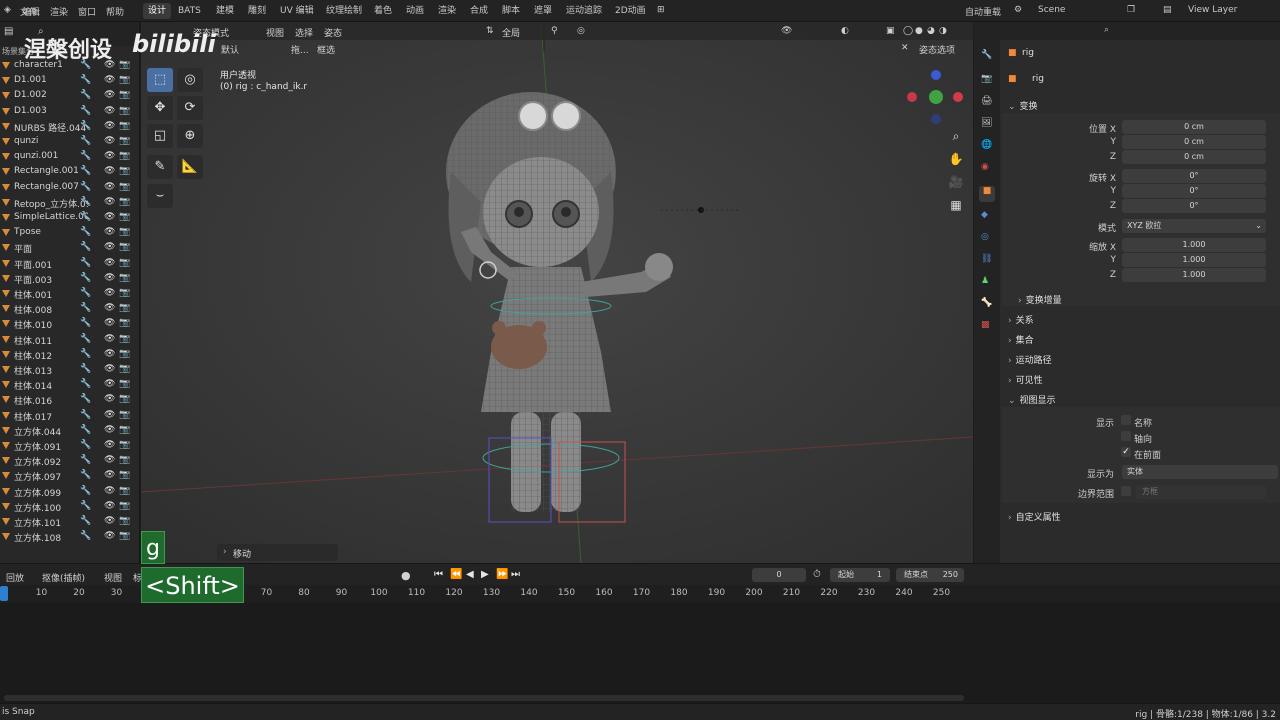  I want to click on tab-modeling: 建模, so click(225, 11).